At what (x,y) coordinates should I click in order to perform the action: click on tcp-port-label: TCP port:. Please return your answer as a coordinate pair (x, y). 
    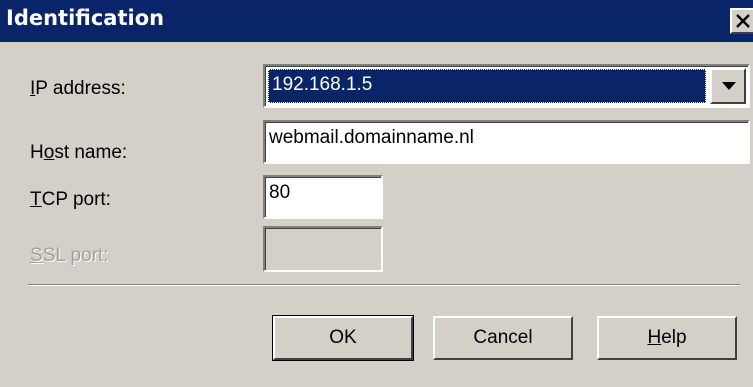
    Looking at the image, I should click on (70, 200).